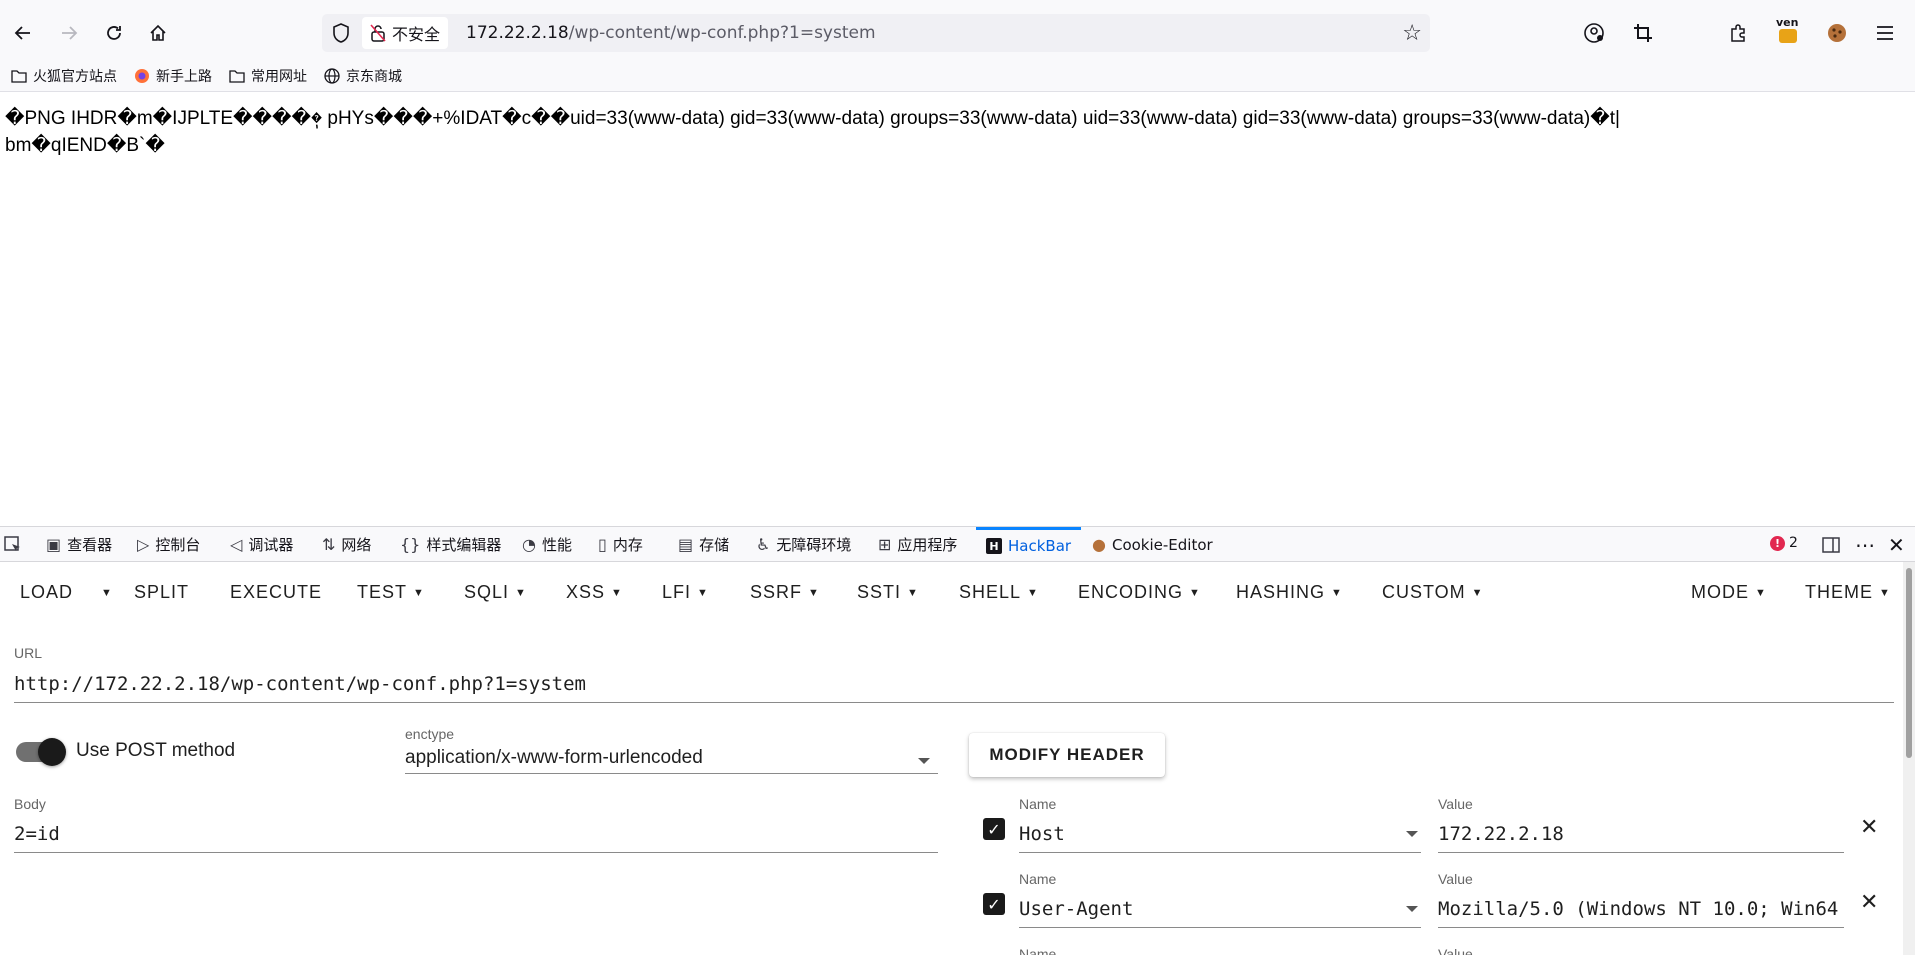  What do you see at coordinates (879, 592) in the screenshot?
I see `menu-label: SSTI` at bounding box center [879, 592].